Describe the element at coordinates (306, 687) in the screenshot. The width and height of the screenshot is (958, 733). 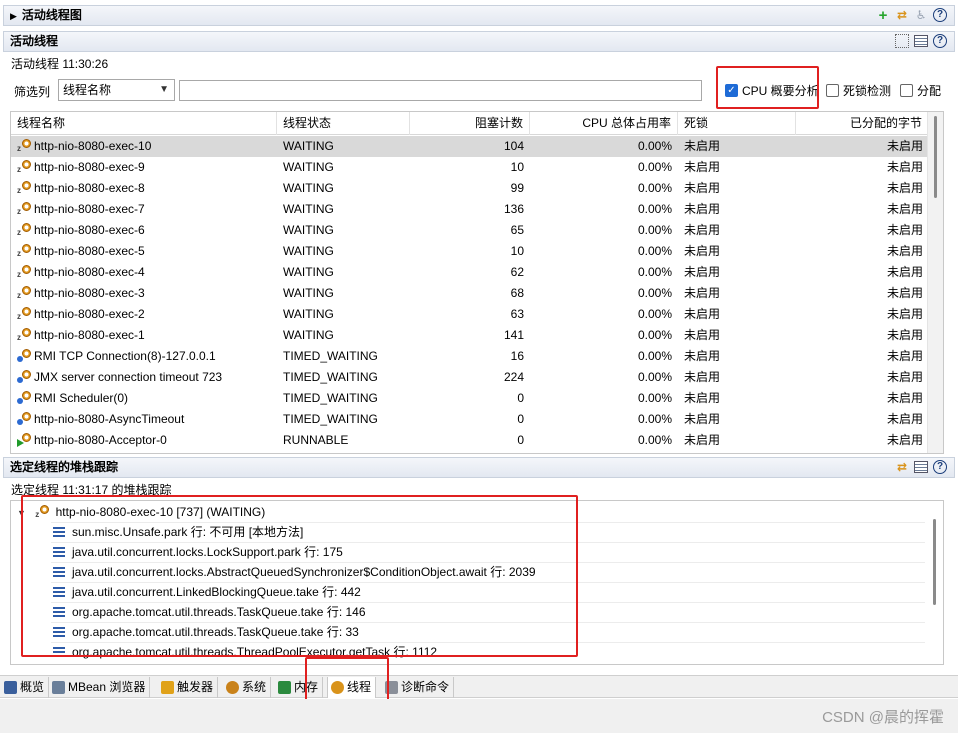
I see `tab-label: 内存` at that location.